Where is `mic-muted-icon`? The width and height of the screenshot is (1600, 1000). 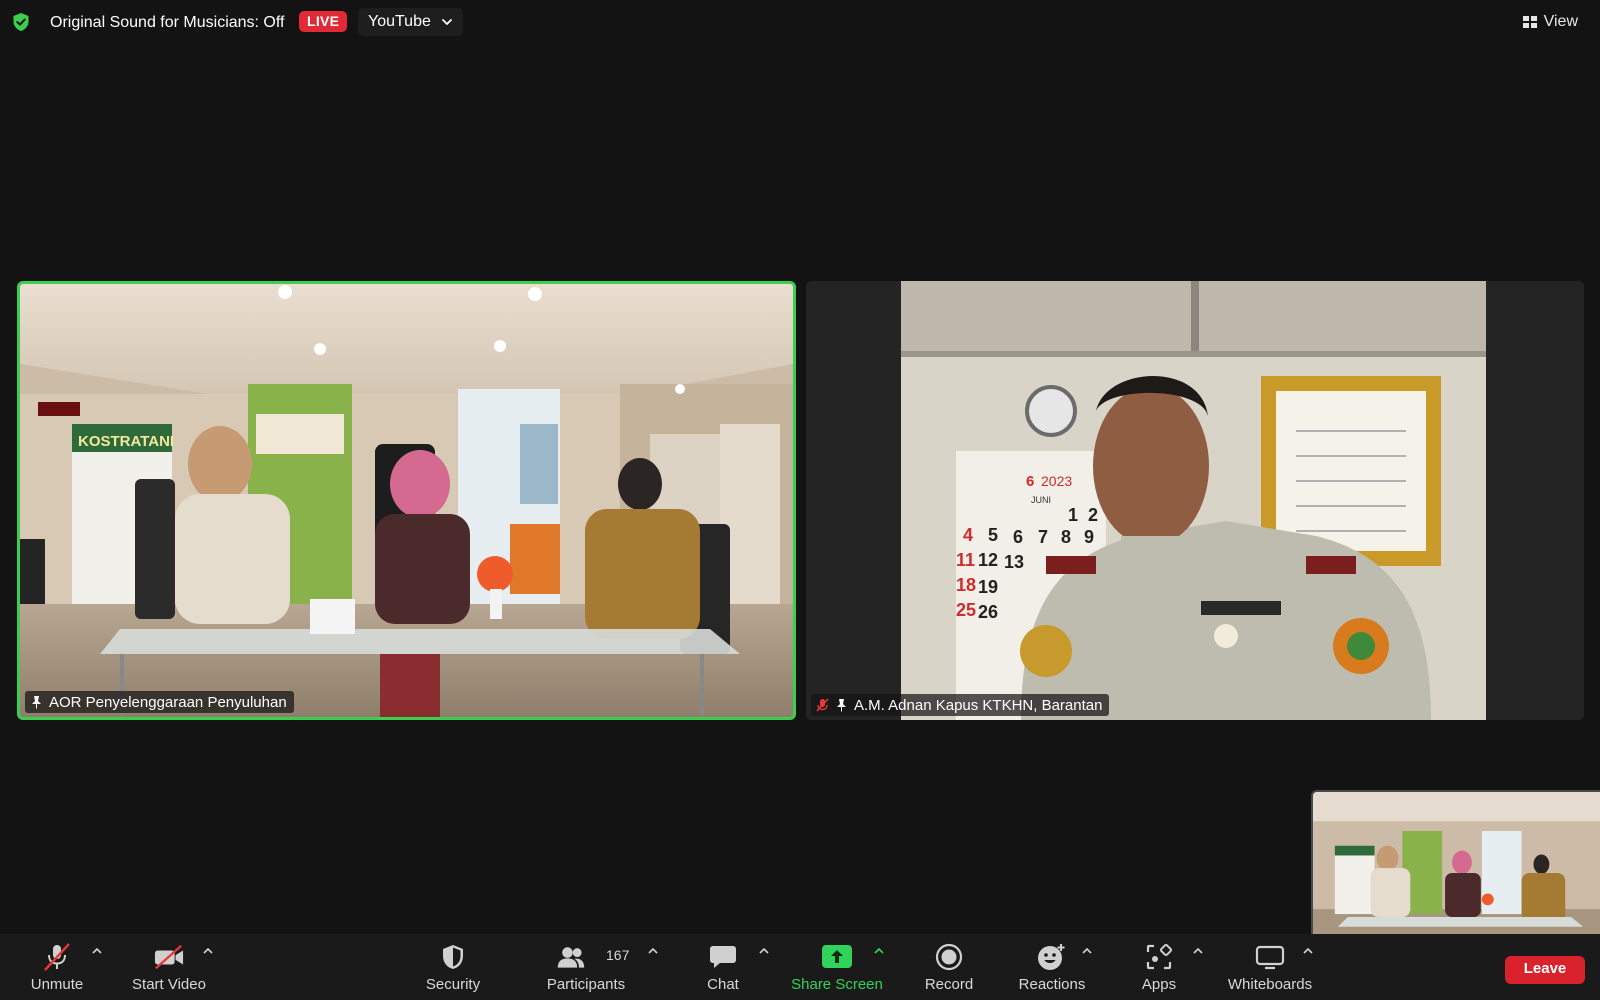 mic-muted-icon is located at coordinates (57, 957).